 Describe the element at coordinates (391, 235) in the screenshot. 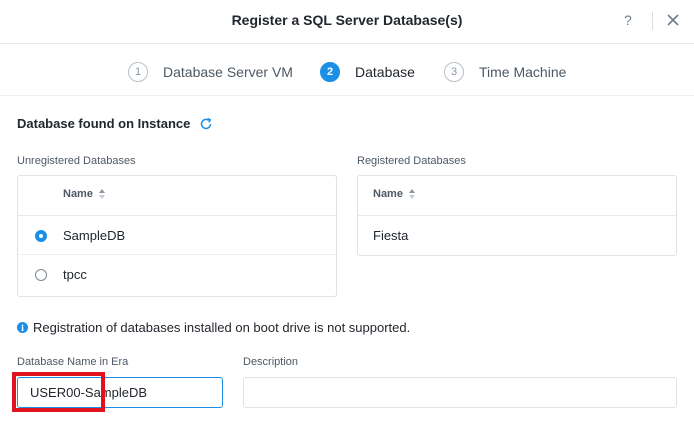

I see `database-name: Fiesta` at that location.